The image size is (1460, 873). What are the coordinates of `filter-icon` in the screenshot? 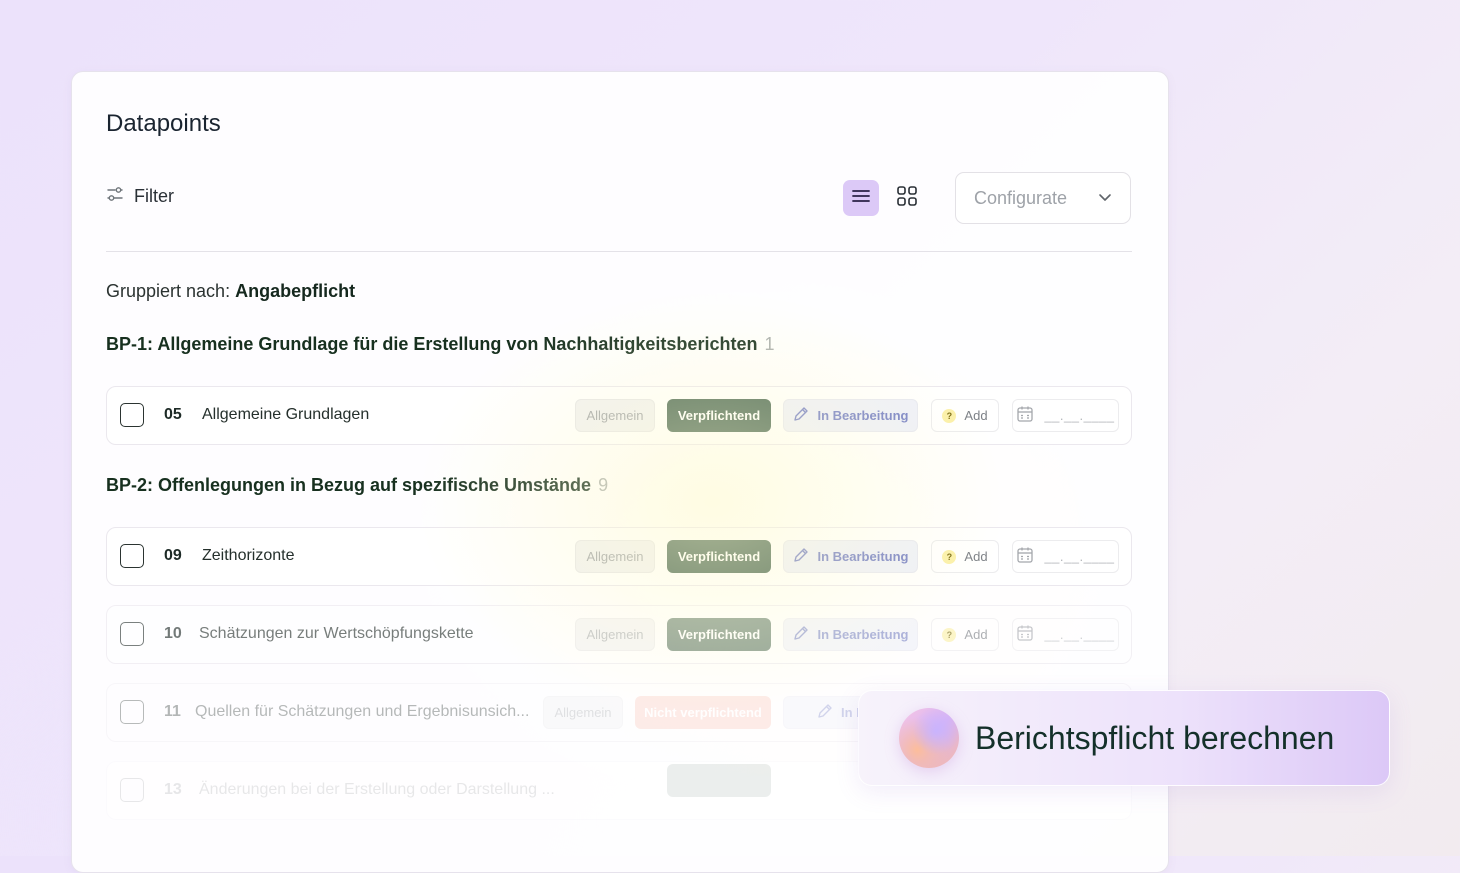 It's located at (115, 196).